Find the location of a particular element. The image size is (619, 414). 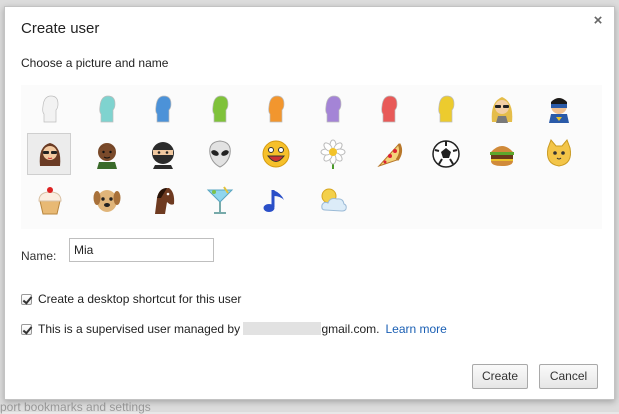

cocktail-avatar is located at coordinates (219, 200).